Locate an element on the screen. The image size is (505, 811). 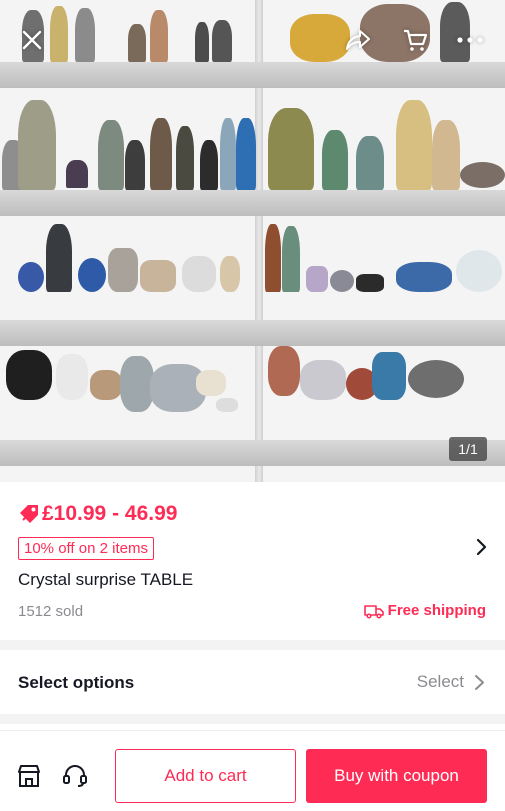
select-options-button: Select is located at coordinates (451, 682).